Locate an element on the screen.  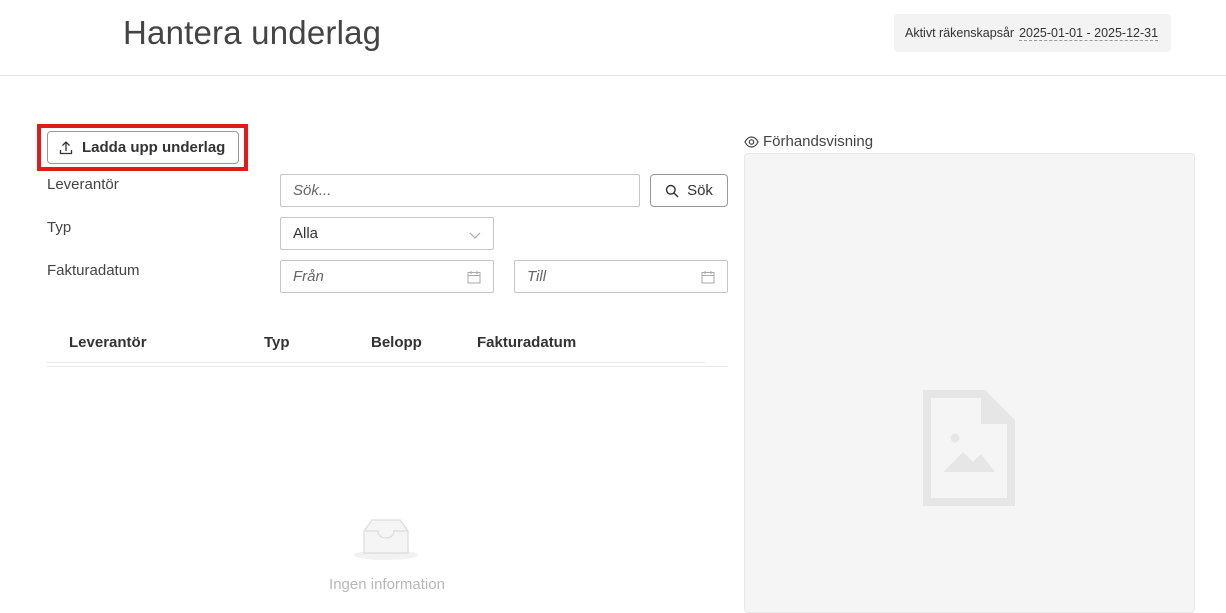
preview-label: Förhandsvisning is located at coordinates (818, 141).